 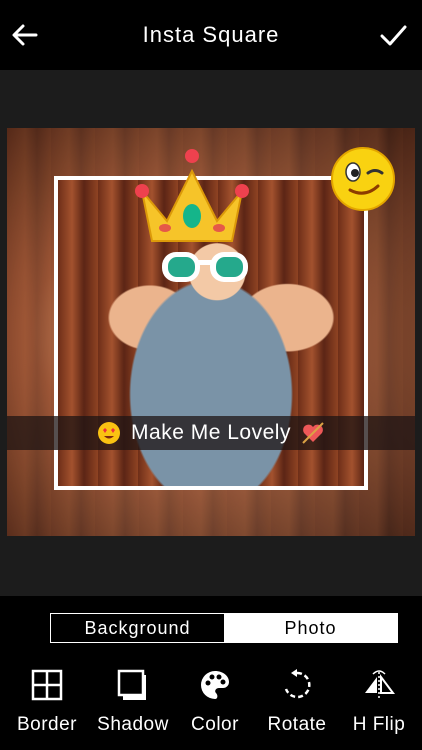 I want to click on tool-border-button: Border, so click(x=47, y=700).